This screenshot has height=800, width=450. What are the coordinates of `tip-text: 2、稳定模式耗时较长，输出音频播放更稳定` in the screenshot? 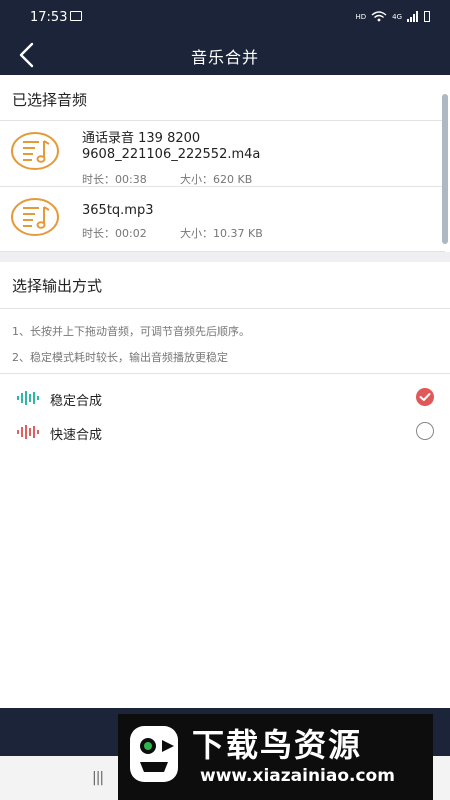 It's located at (120, 357).